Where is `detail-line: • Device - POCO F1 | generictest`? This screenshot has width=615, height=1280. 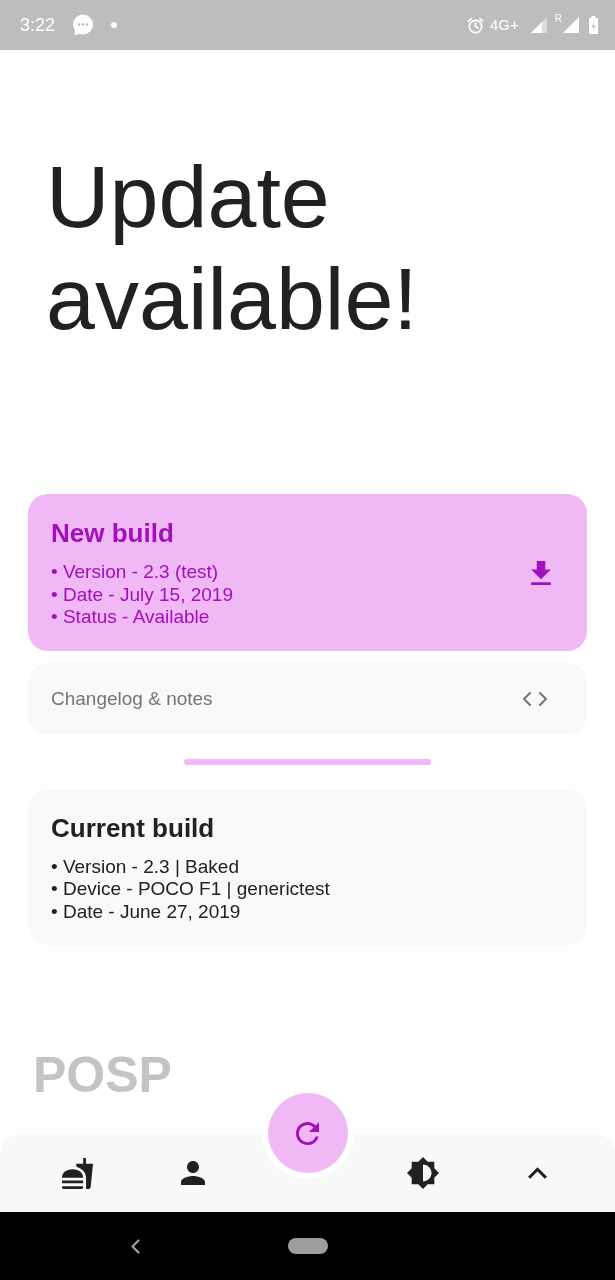
detail-line: • Device - POCO F1 | generictest is located at coordinates (190, 889).